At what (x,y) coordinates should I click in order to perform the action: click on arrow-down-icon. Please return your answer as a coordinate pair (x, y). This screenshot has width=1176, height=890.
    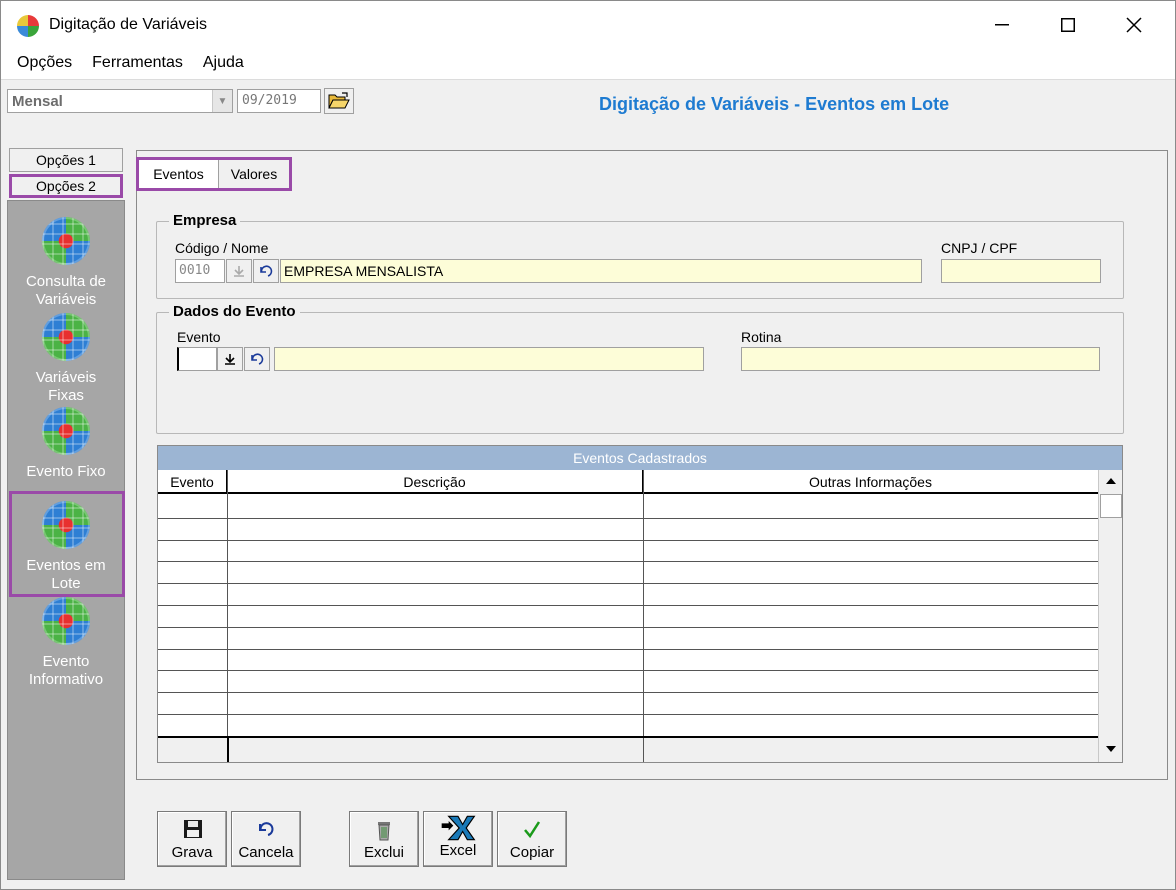
    Looking at the image, I should click on (1111, 749).